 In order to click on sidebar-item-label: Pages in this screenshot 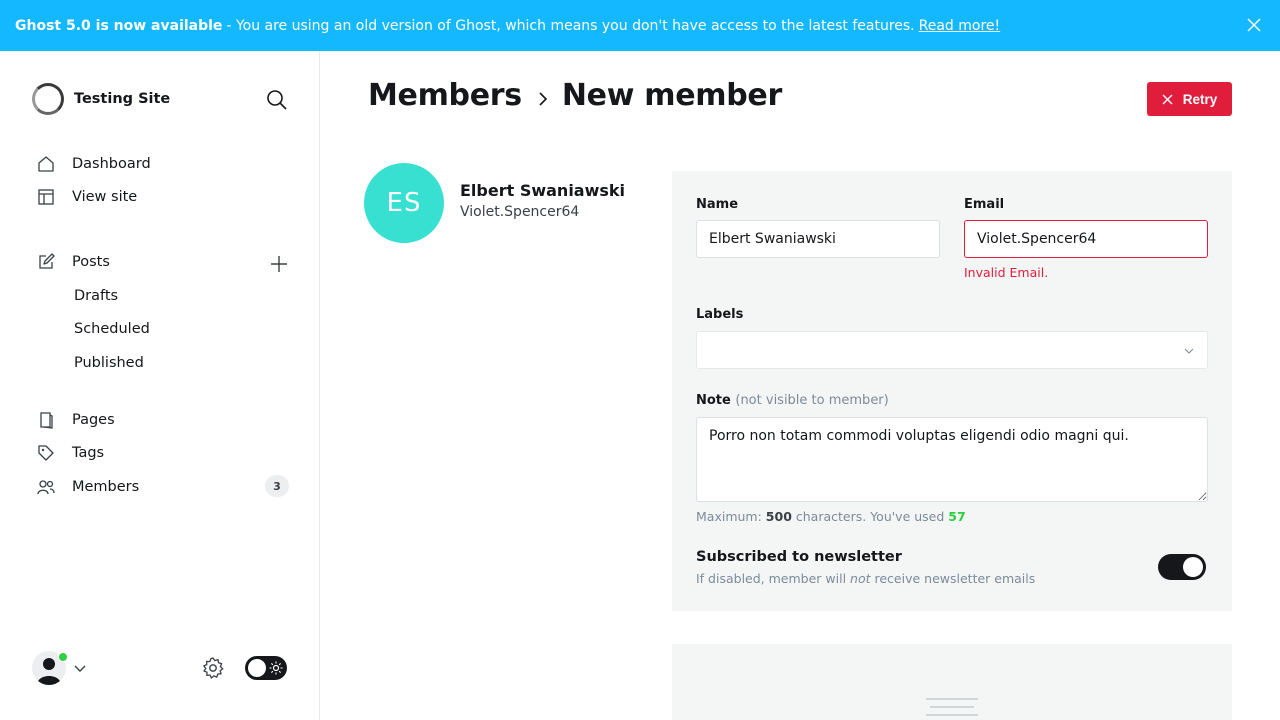, I will do `click(93, 420)`.